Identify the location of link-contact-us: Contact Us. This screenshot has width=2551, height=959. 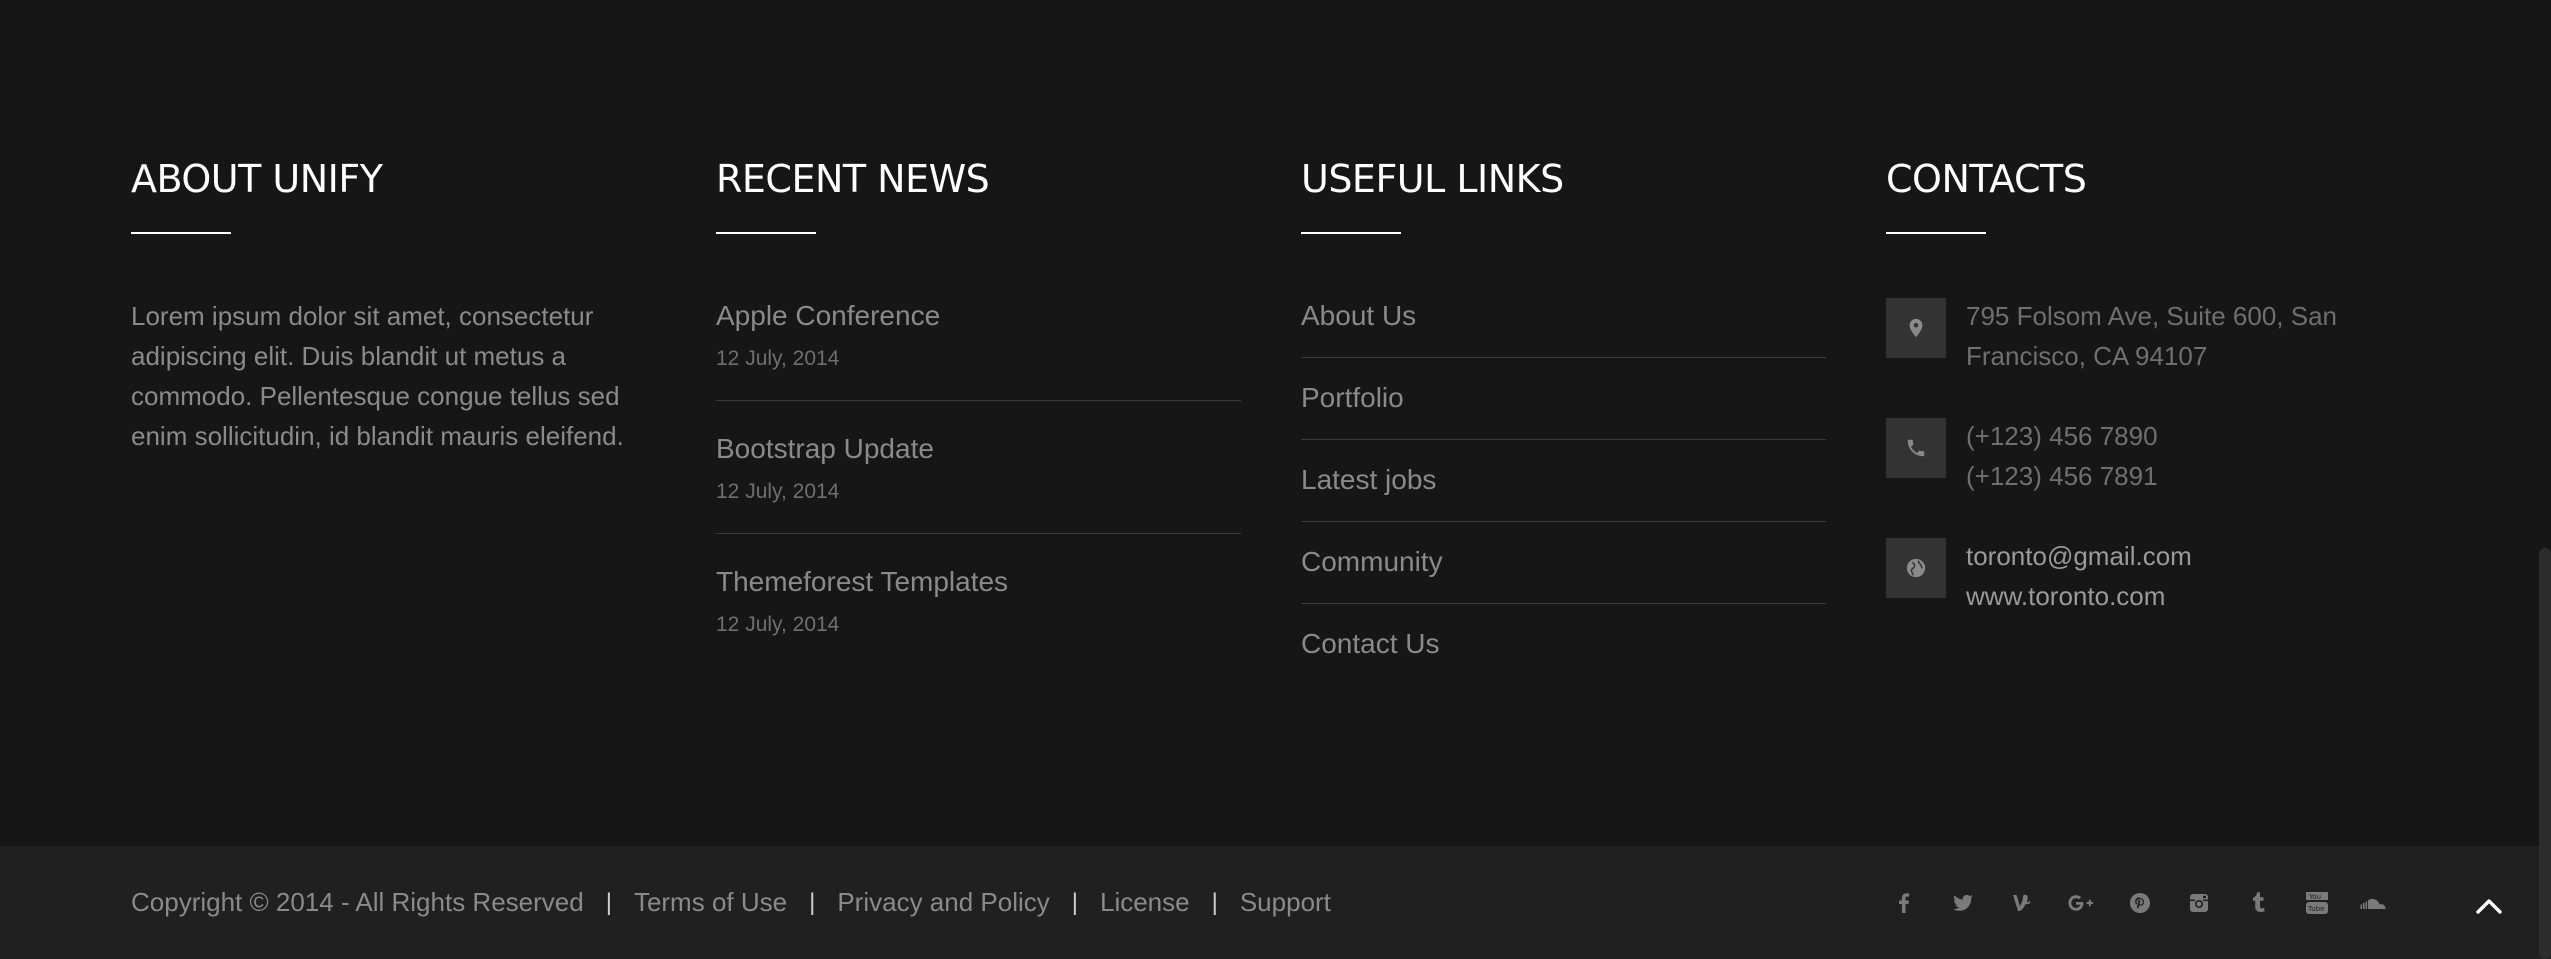
(1563, 654).